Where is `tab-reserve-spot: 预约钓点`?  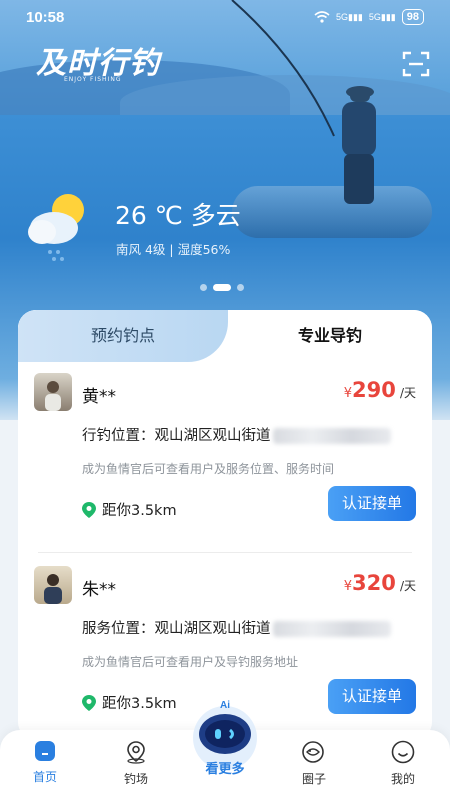 tab-reserve-spot: 预约钓点 is located at coordinates (123, 336).